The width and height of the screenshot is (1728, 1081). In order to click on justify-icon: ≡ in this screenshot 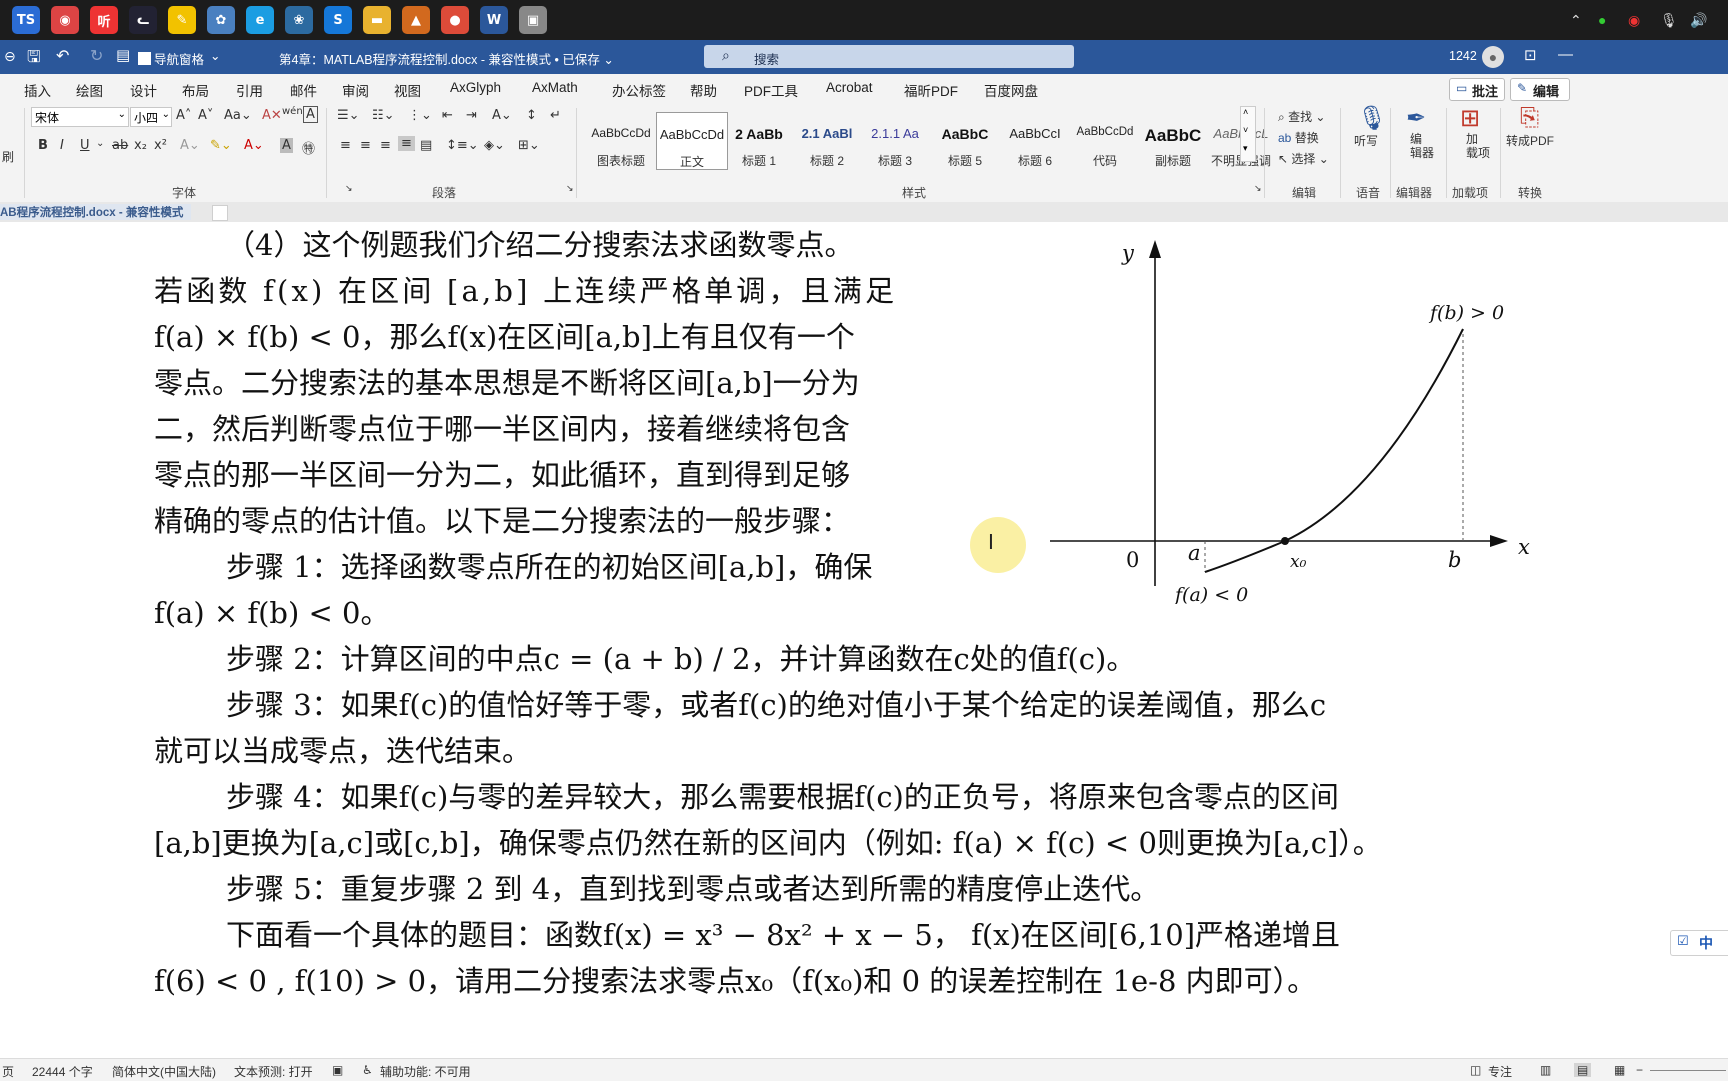, I will do `click(406, 143)`.